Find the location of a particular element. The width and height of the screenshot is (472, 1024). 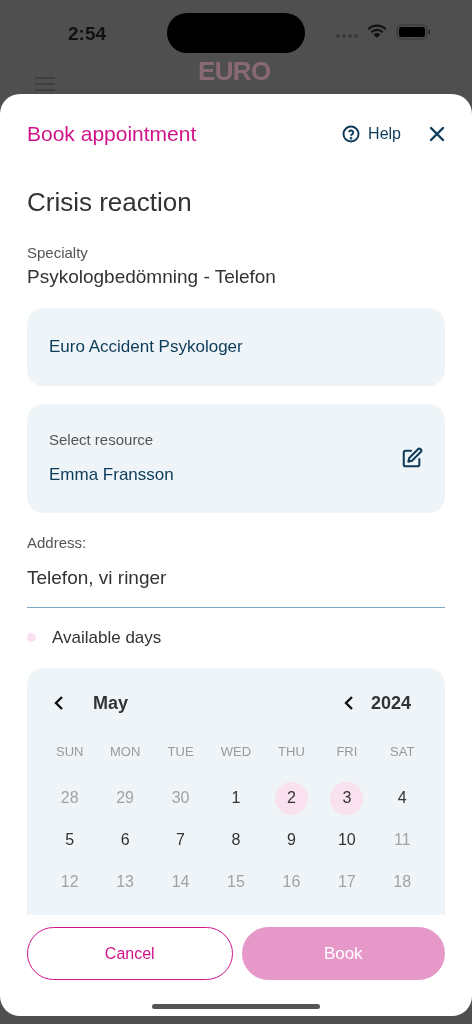

calendar-day: 1 is located at coordinates (236, 798).